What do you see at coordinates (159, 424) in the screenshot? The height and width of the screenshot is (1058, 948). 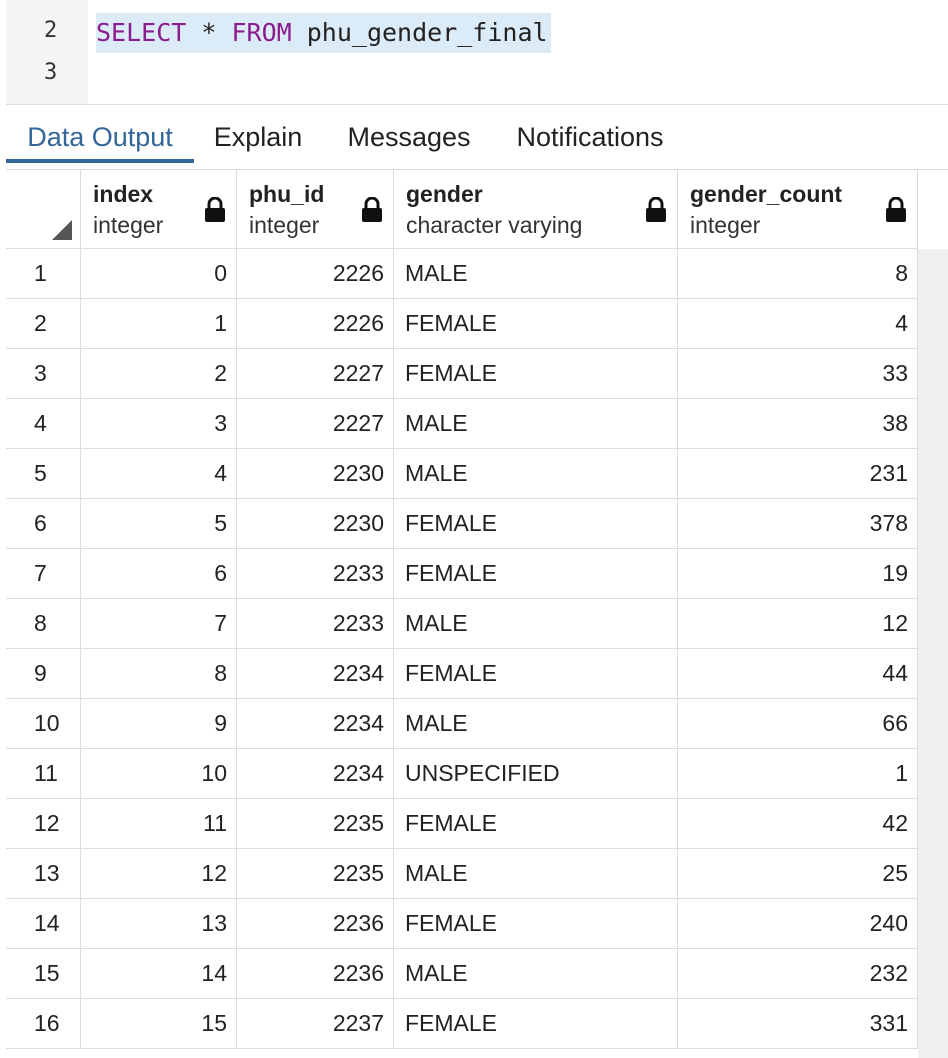 I see `cell-index: 3` at bounding box center [159, 424].